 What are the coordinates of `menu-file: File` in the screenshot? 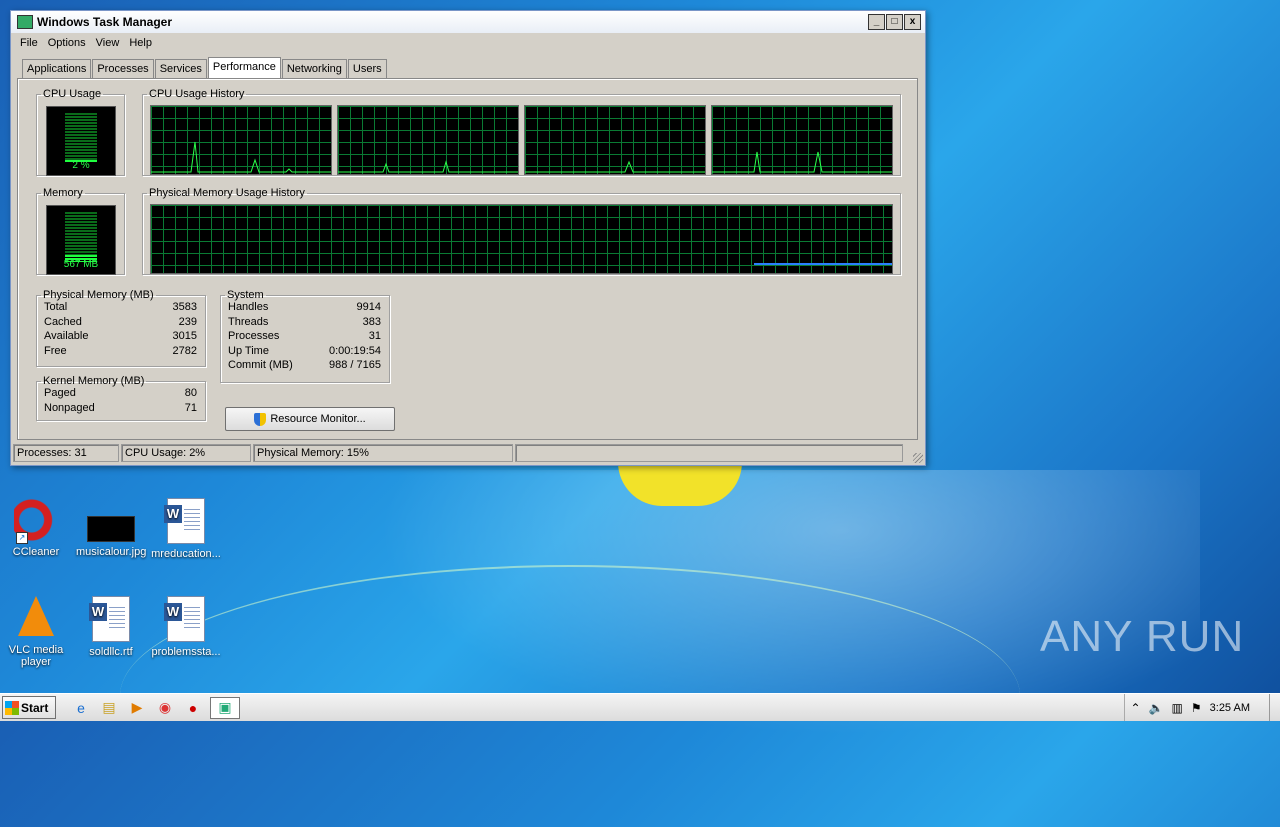 It's located at (29, 43).